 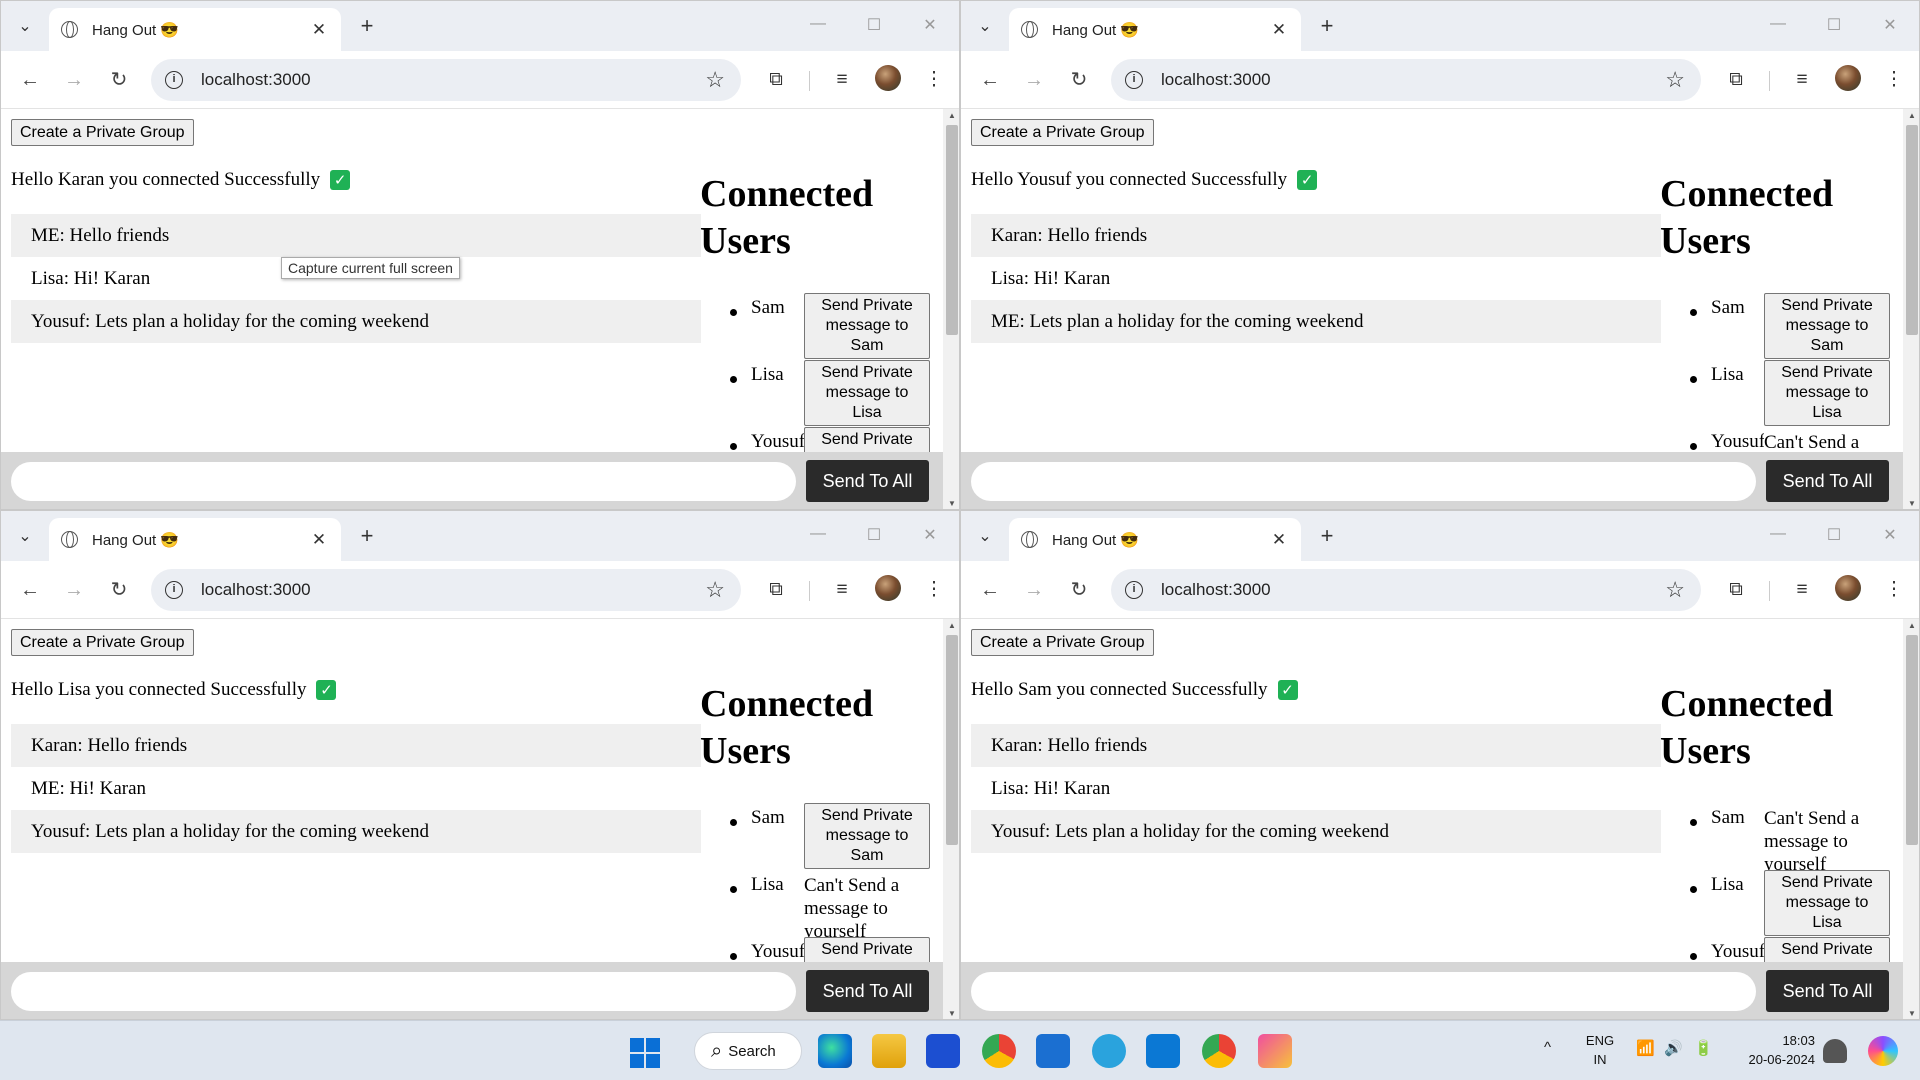 I want to click on chrome-icon, so click(x=999, y=1051).